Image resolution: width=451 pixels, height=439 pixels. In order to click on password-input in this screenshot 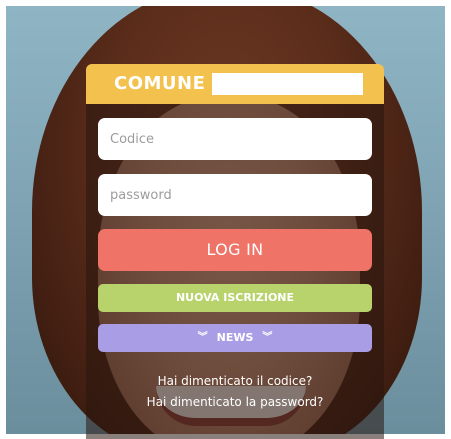, I will do `click(235, 195)`.